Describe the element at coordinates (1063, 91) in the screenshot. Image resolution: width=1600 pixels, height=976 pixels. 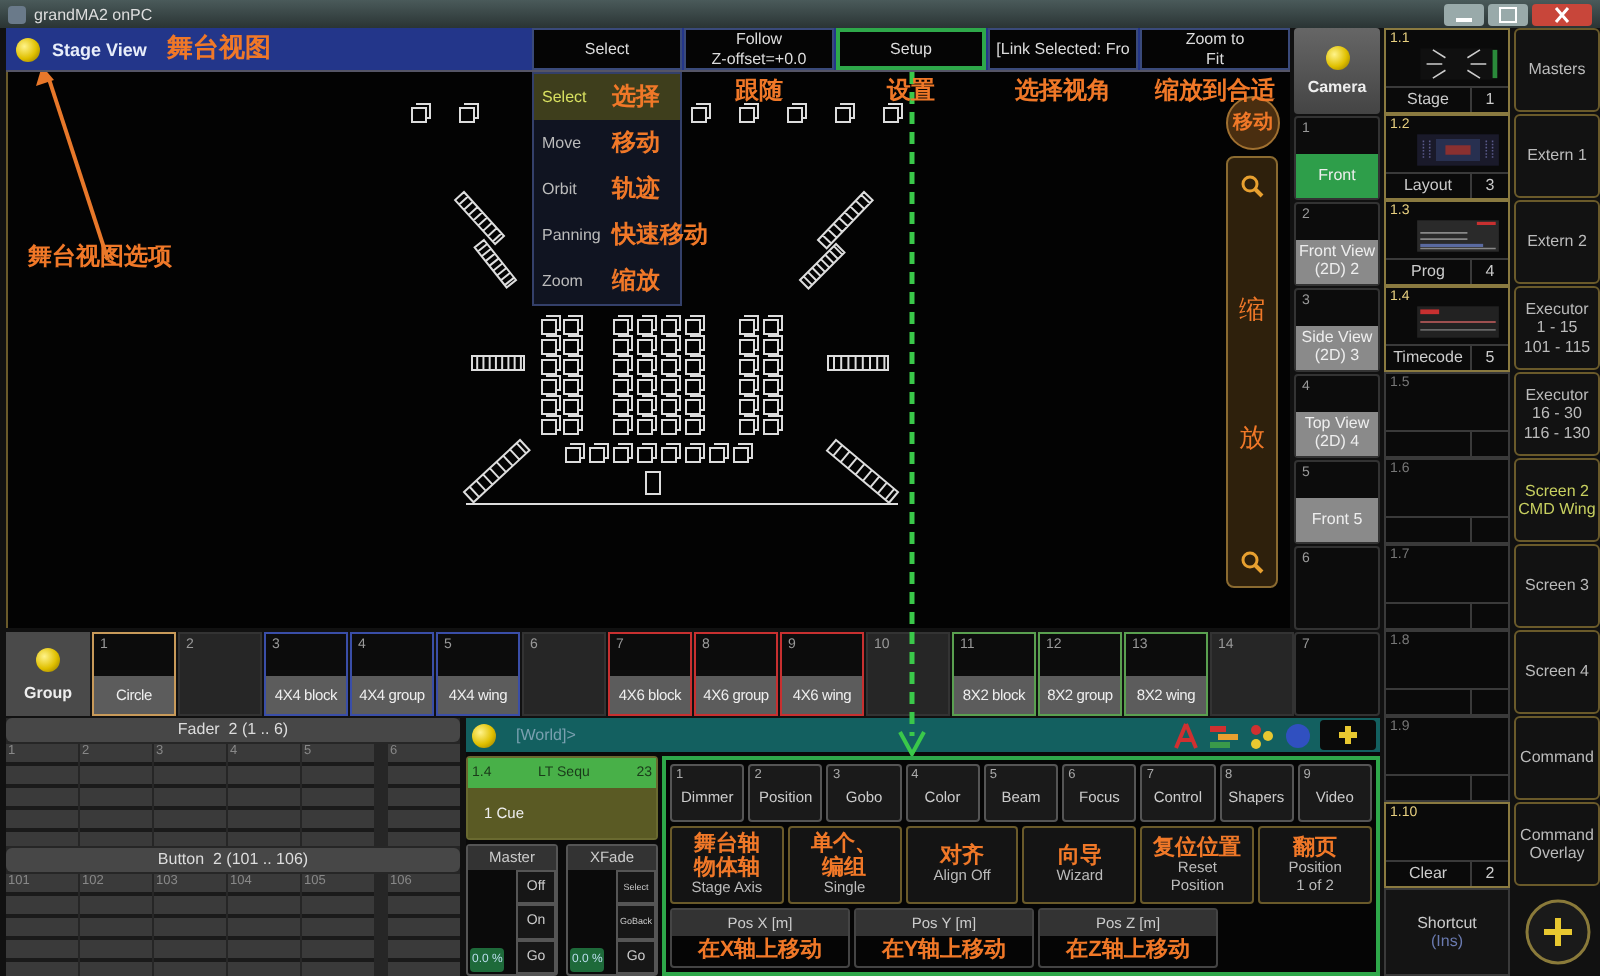
I see `annotation: 选择视角` at that location.